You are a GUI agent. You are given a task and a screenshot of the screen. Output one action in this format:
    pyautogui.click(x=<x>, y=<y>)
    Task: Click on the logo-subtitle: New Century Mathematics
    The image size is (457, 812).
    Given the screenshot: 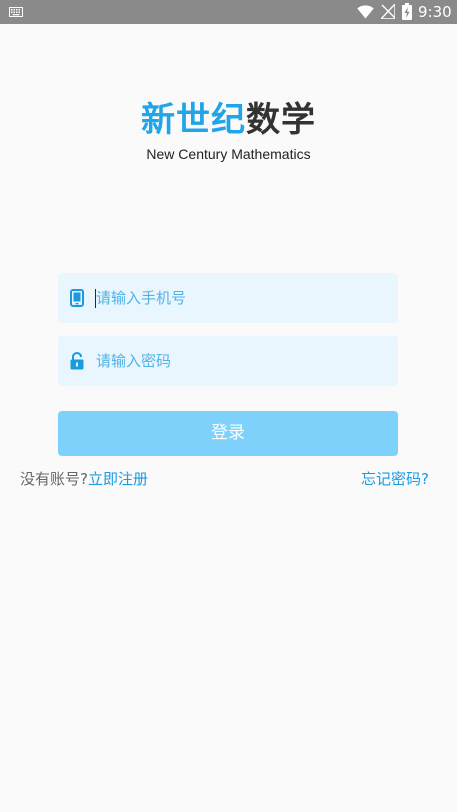 What is the action you would take?
    pyautogui.click(x=228, y=154)
    